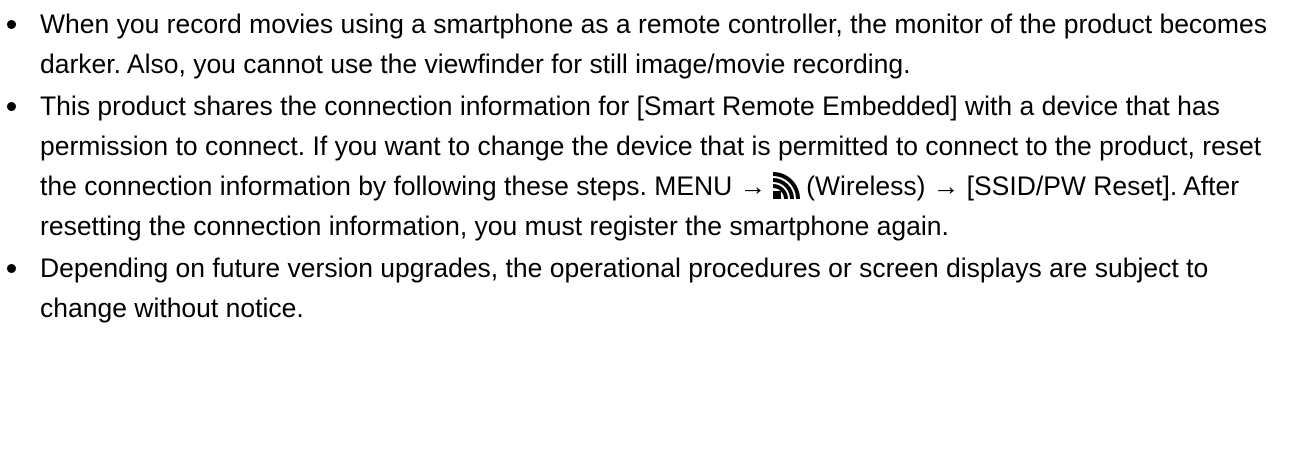 This screenshot has height=472, width=1311. What do you see at coordinates (787, 185) in the screenshot?
I see `wireless-icon` at bounding box center [787, 185].